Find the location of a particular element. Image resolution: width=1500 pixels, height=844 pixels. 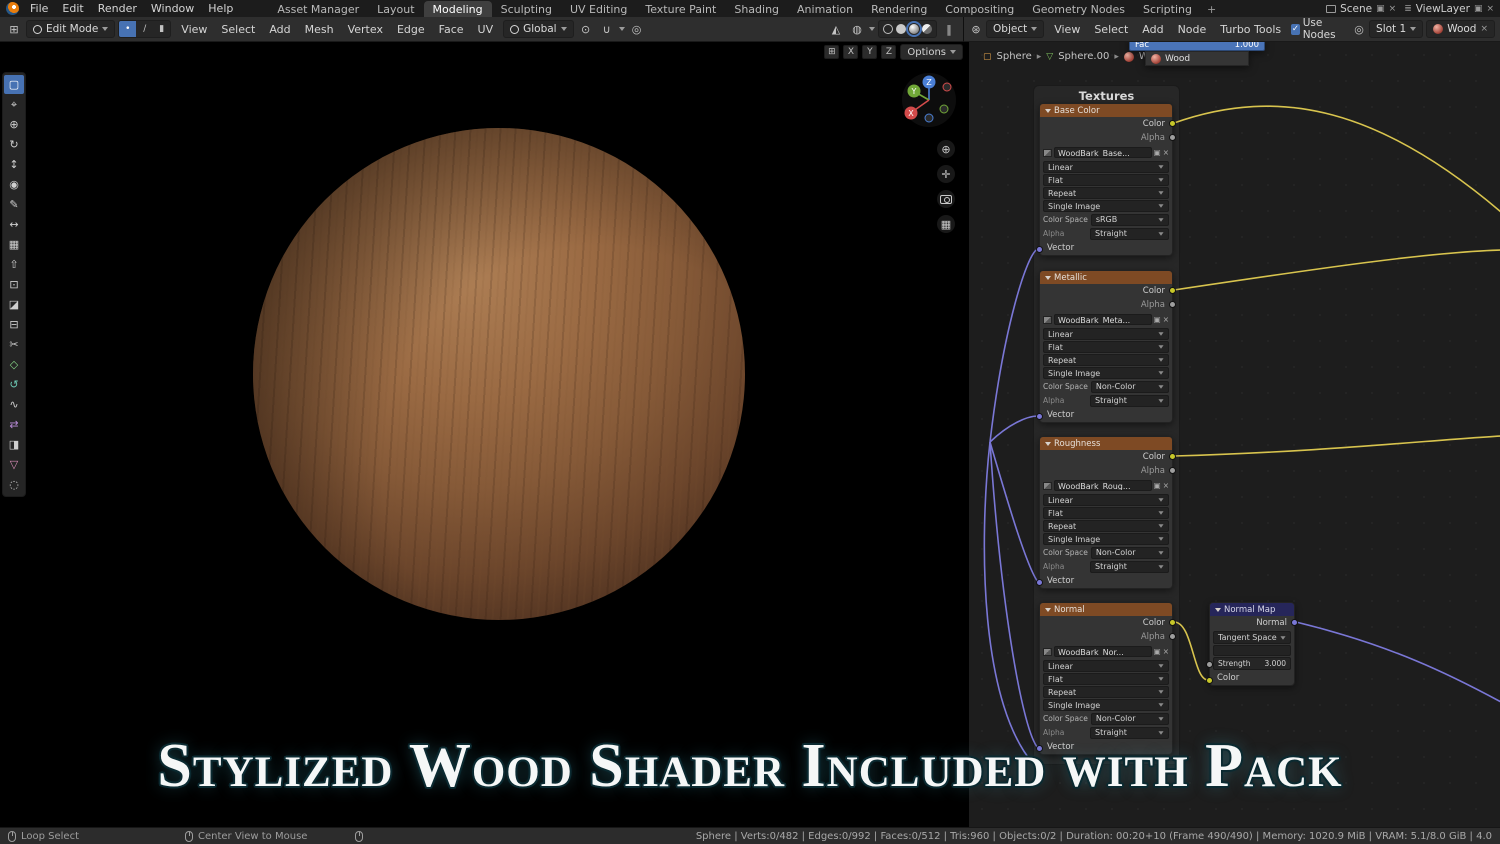

breadcrumb-object: Sphere is located at coordinates (1014, 56).